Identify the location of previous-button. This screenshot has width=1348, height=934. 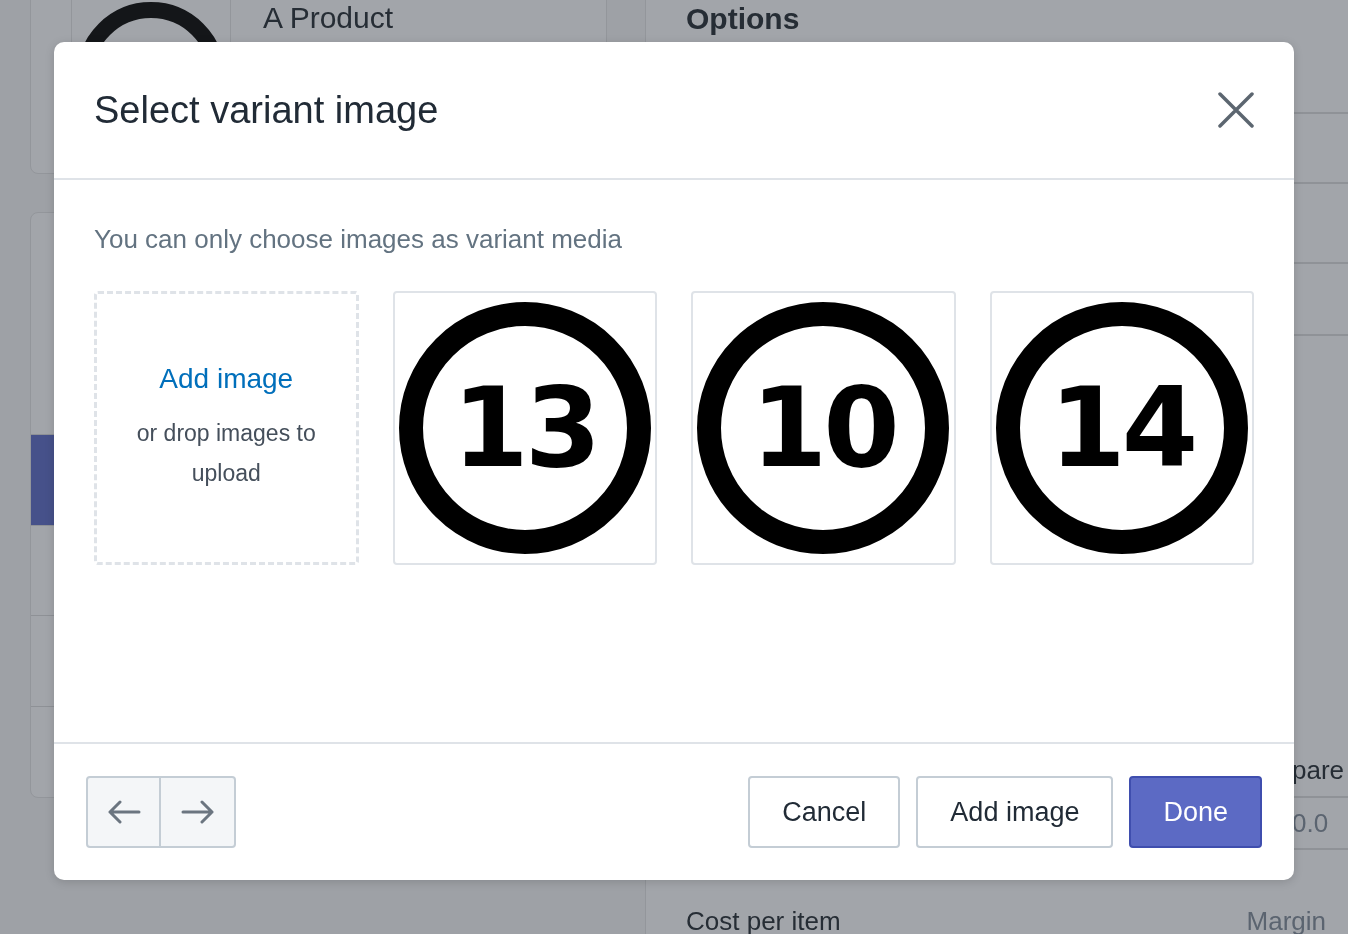
(123, 812).